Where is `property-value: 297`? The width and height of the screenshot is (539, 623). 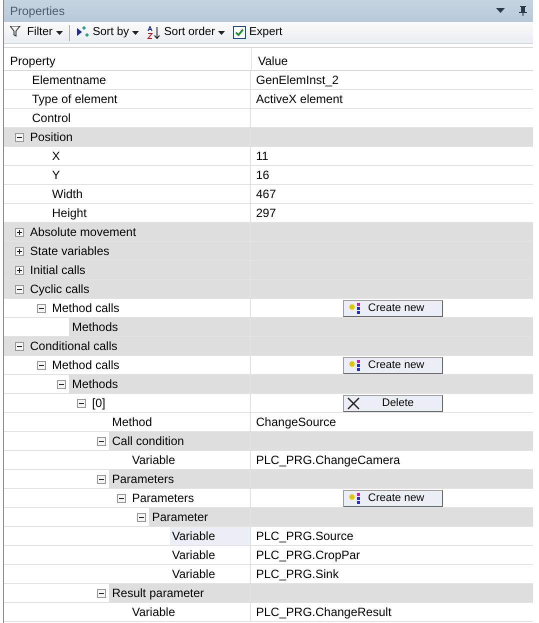
property-value: 297 is located at coordinates (266, 213).